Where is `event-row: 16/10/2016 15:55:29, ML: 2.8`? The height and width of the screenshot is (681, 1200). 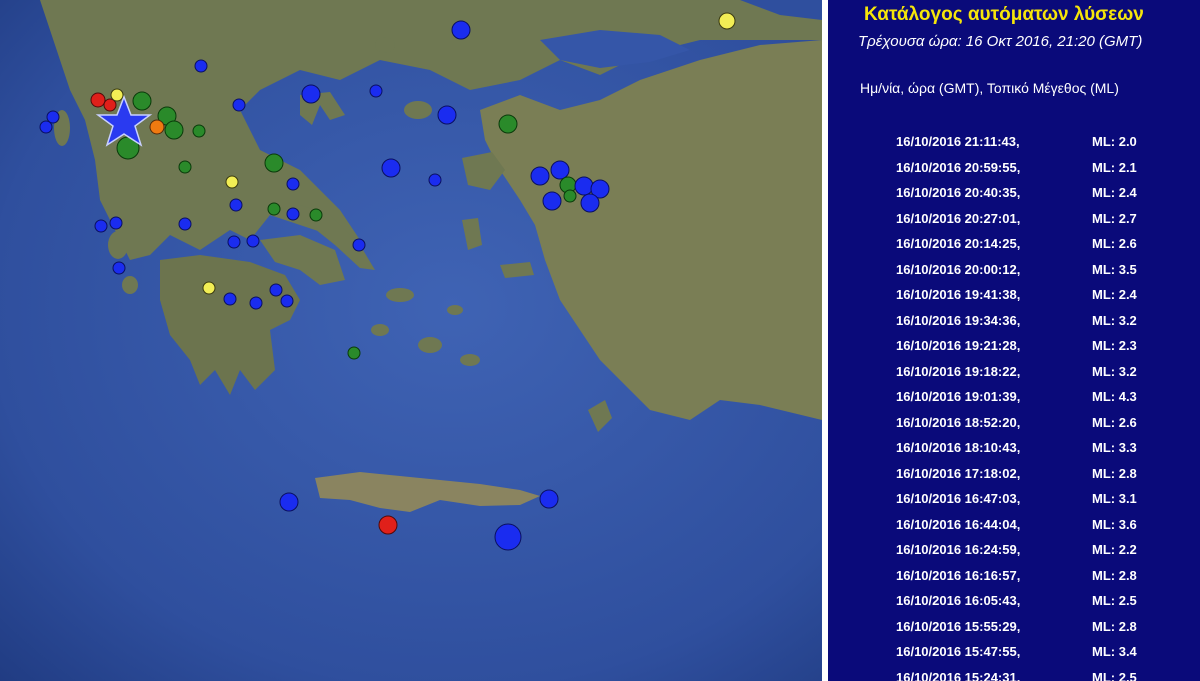 event-row: 16/10/2016 15:55:29, ML: 2.8 is located at coordinates (1016, 627).